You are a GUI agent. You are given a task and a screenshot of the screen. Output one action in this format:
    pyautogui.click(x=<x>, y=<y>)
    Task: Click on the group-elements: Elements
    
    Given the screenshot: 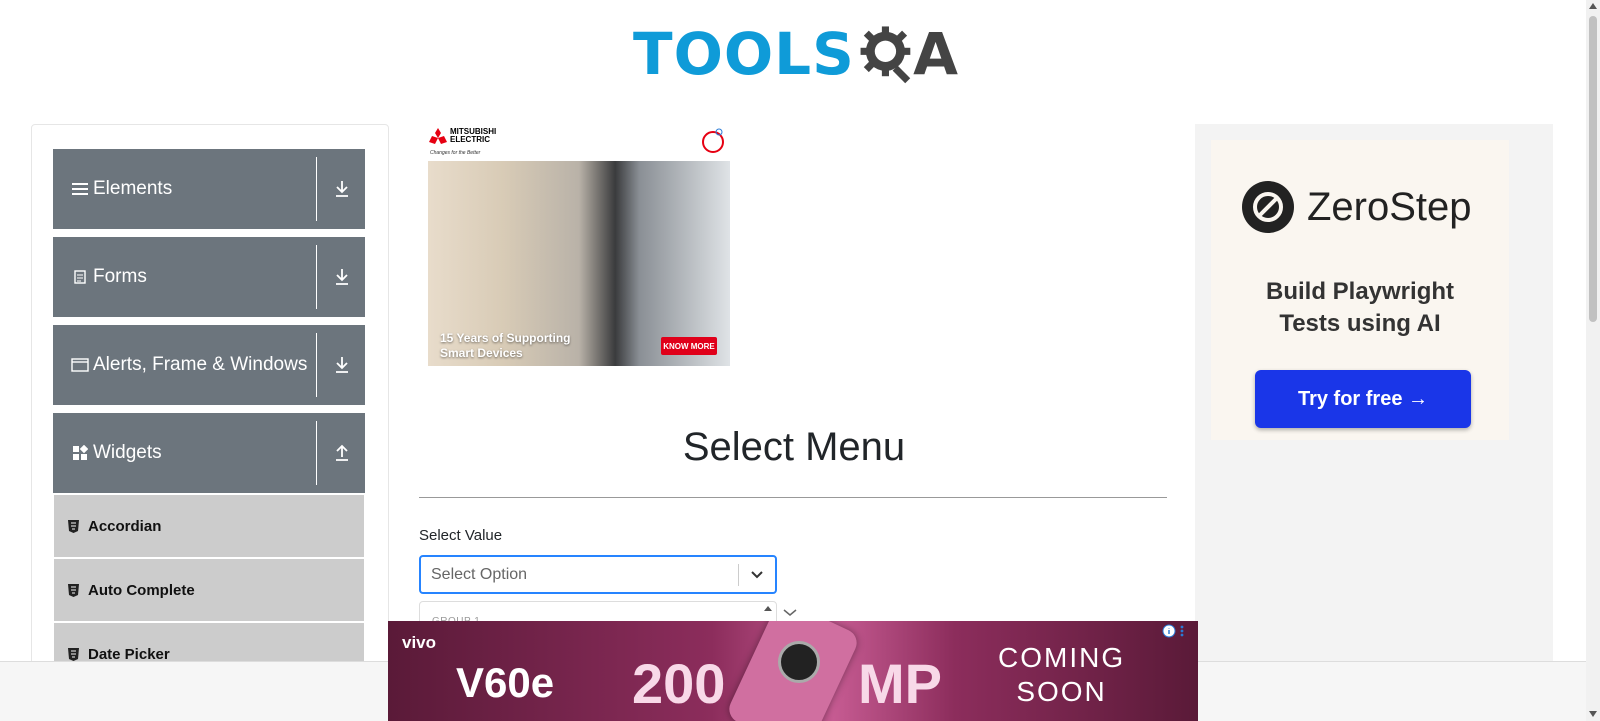 What is the action you would take?
    pyautogui.click(x=209, y=189)
    